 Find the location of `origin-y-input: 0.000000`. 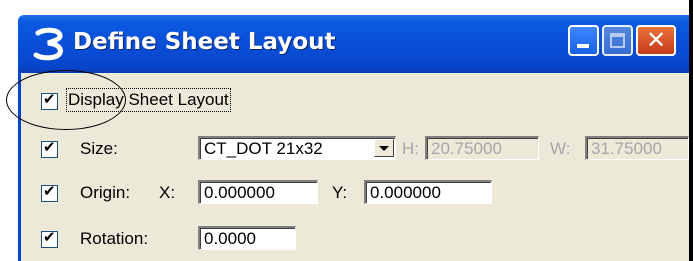

origin-y-input: 0.000000 is located at coordinates (428, 192).